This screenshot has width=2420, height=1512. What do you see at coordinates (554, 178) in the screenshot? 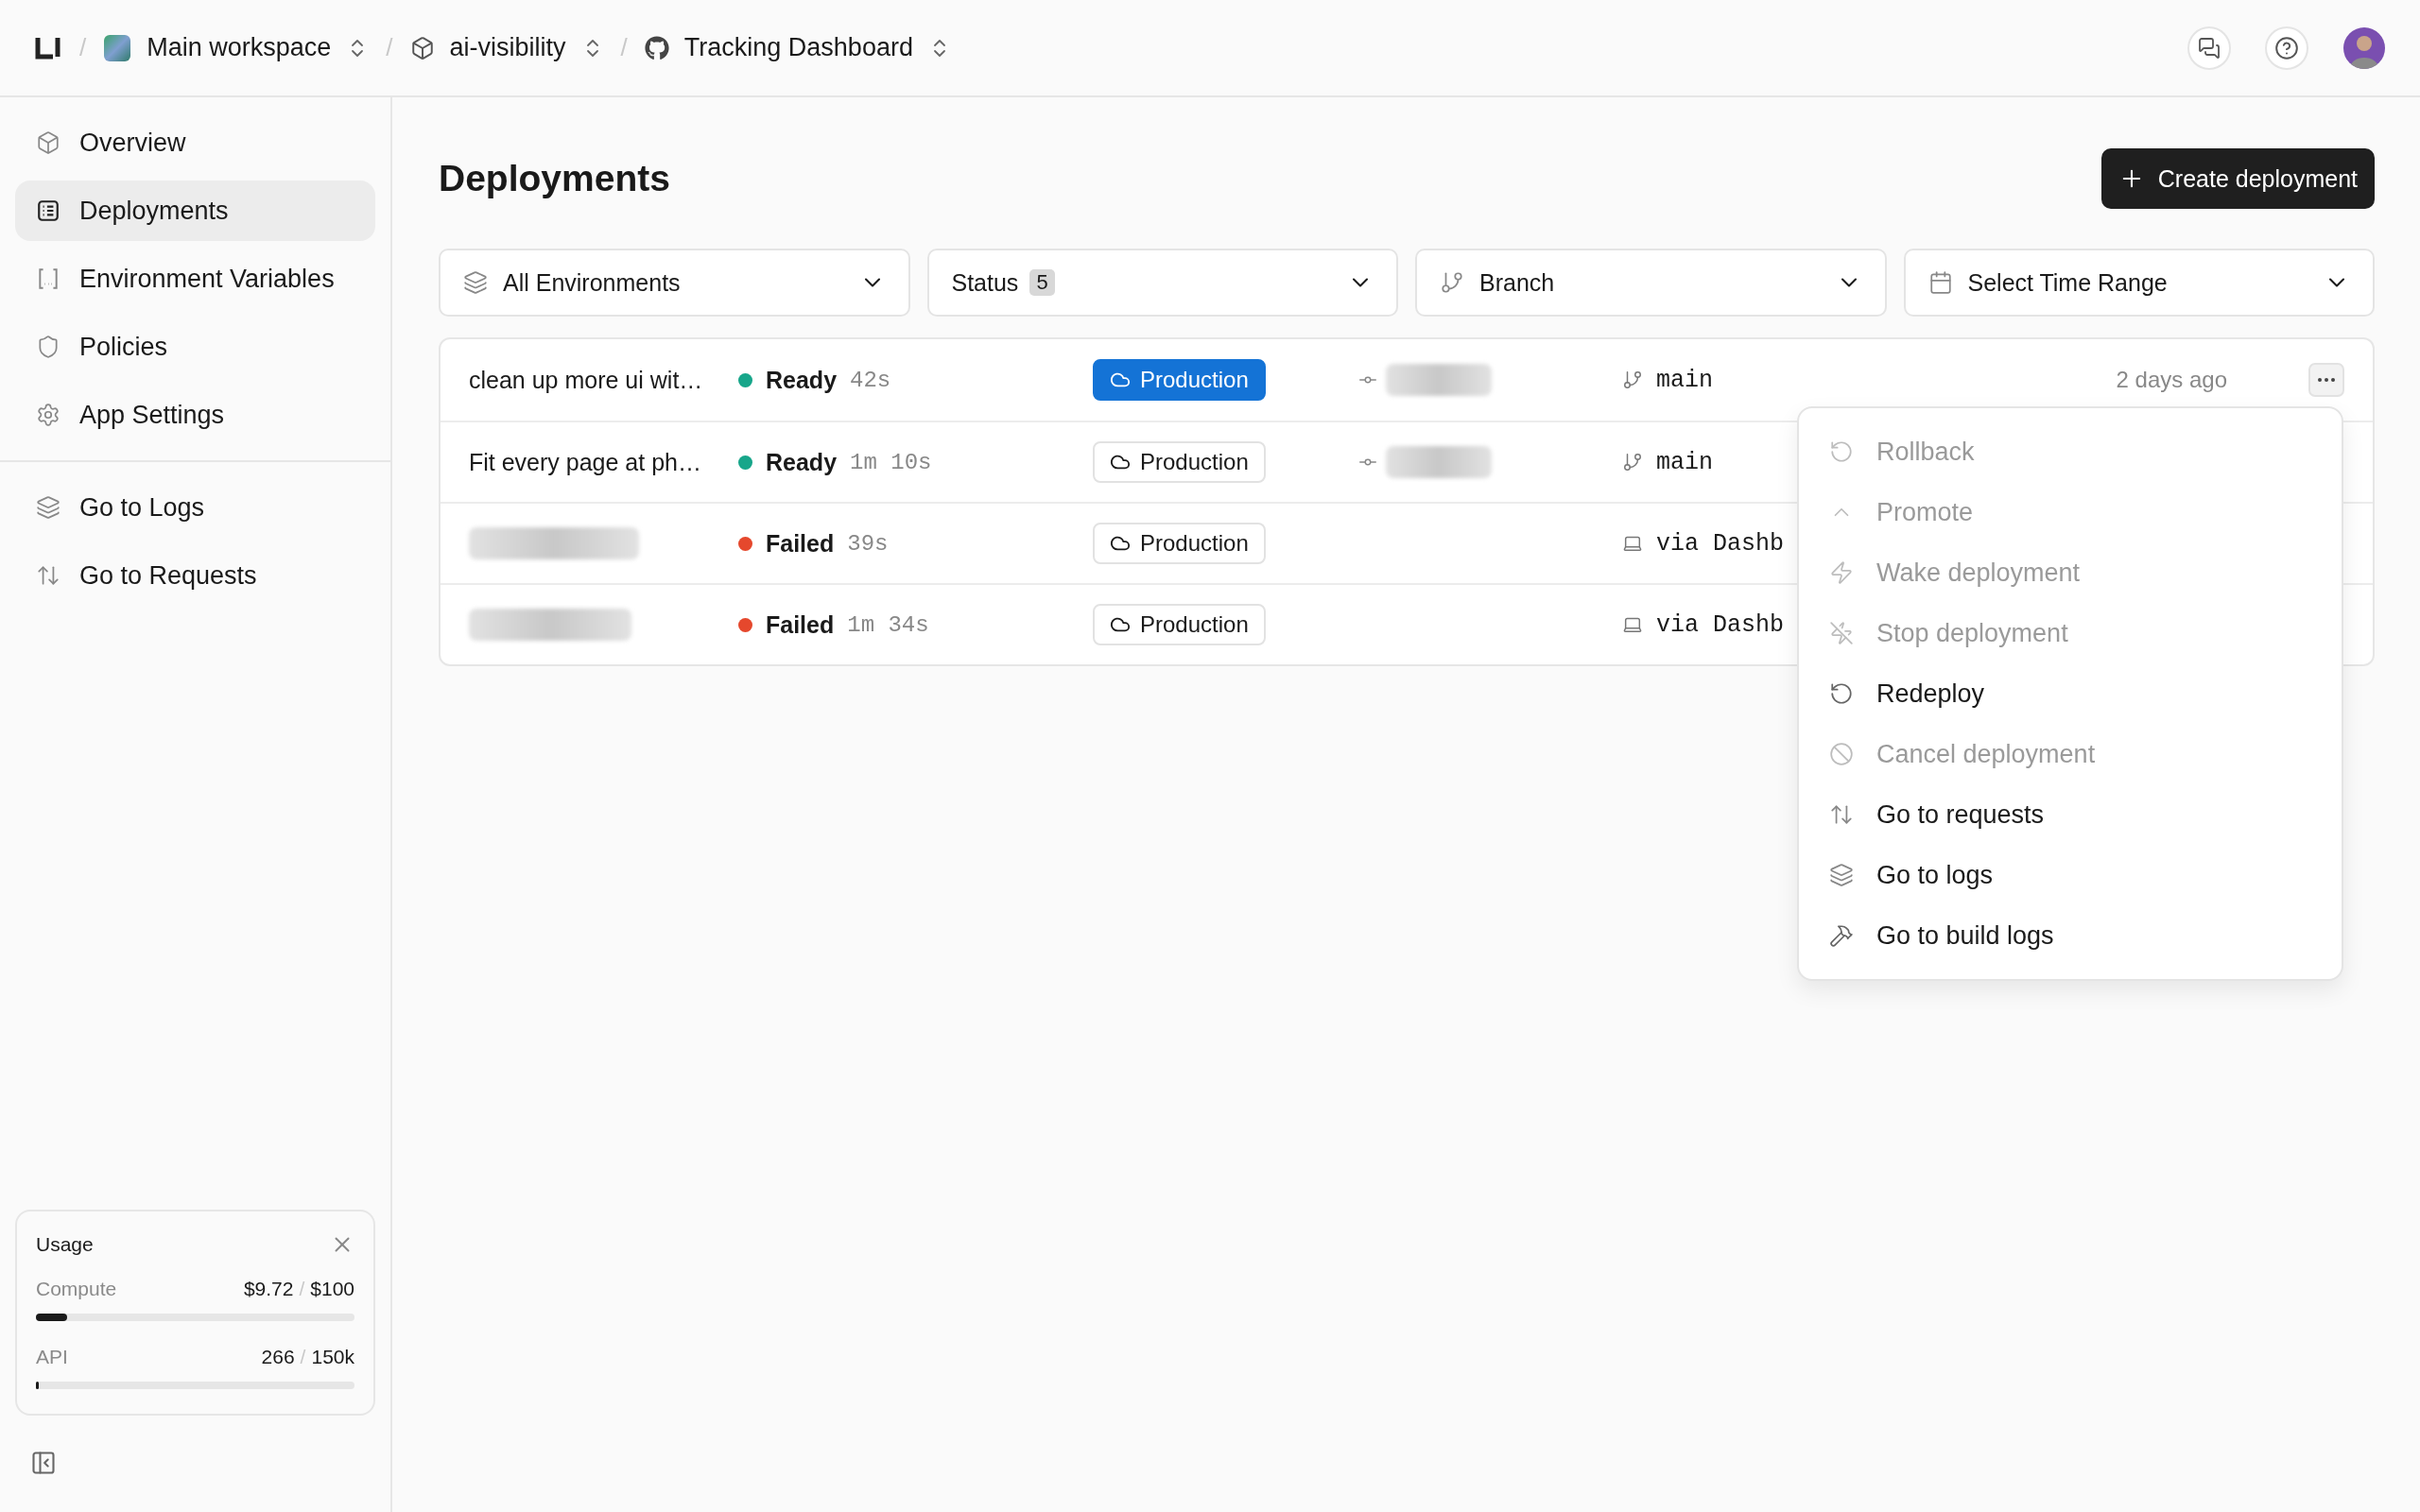
I see `page-title: Deployments` at bounding box center [554, 178].